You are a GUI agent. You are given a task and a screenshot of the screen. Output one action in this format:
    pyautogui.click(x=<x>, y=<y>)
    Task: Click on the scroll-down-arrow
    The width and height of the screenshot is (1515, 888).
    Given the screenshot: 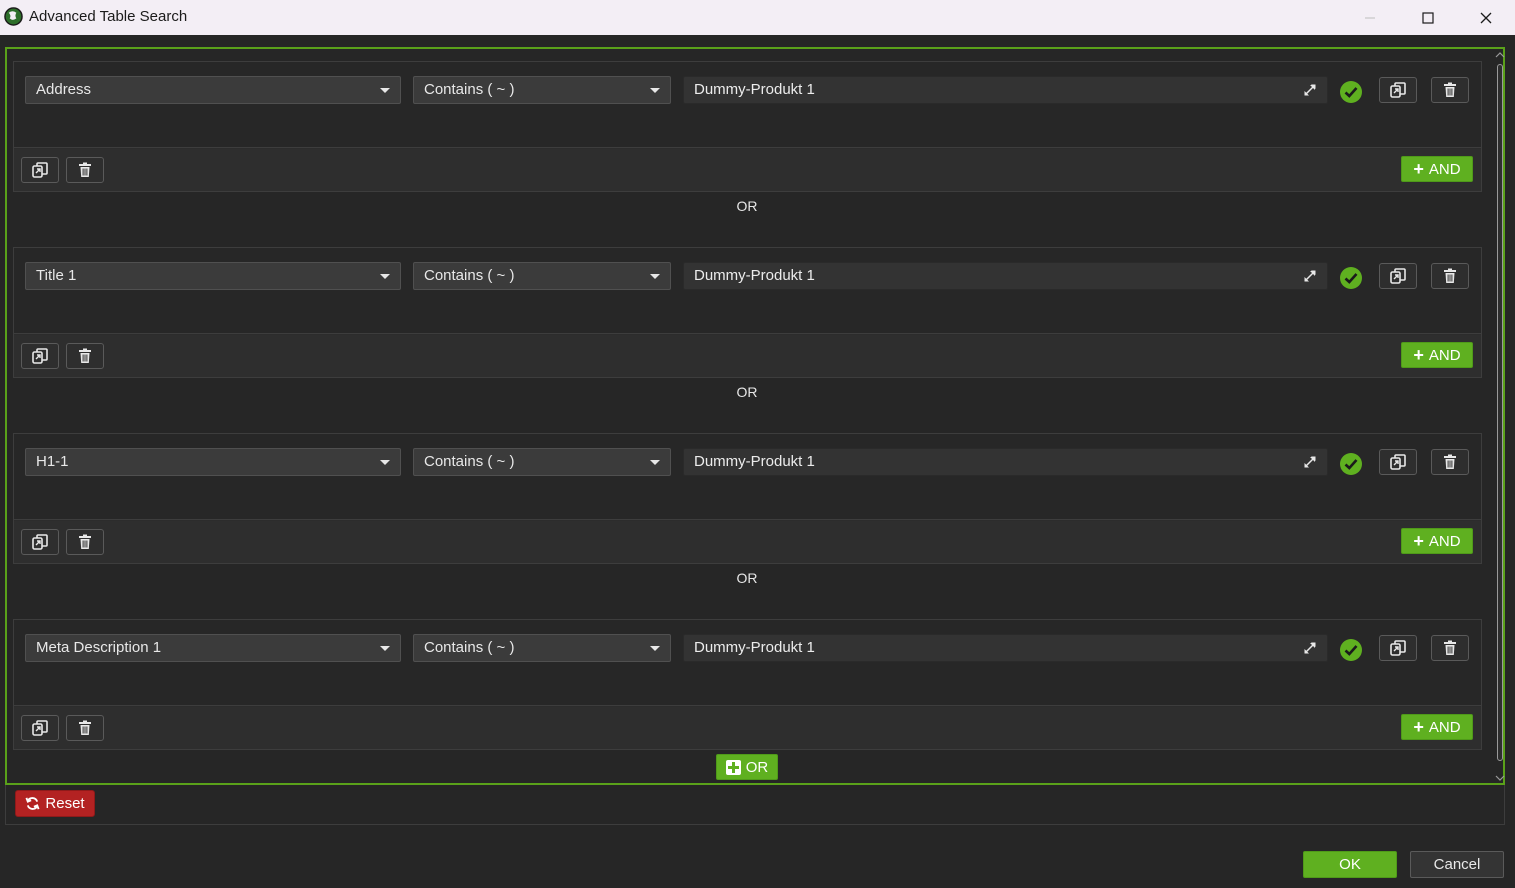 What is the action you would take?
    pyautogui.click(x=1500, y=778)
    